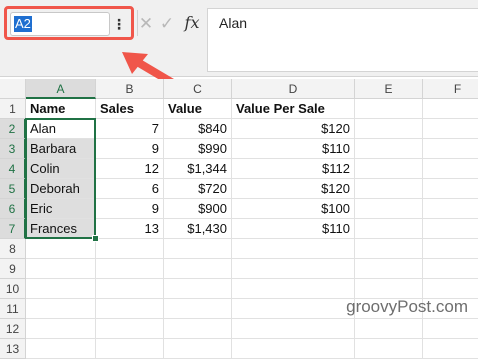  What do you see at coordinates (13, 209) in the screenshot?
I see `row-header-6: 6` at bounding box center [13, 209].